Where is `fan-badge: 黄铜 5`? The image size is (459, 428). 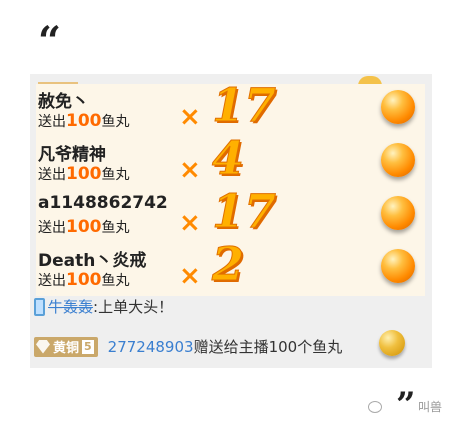 fan-badge: 黄铜 5 is located at coordinates (66, 346).